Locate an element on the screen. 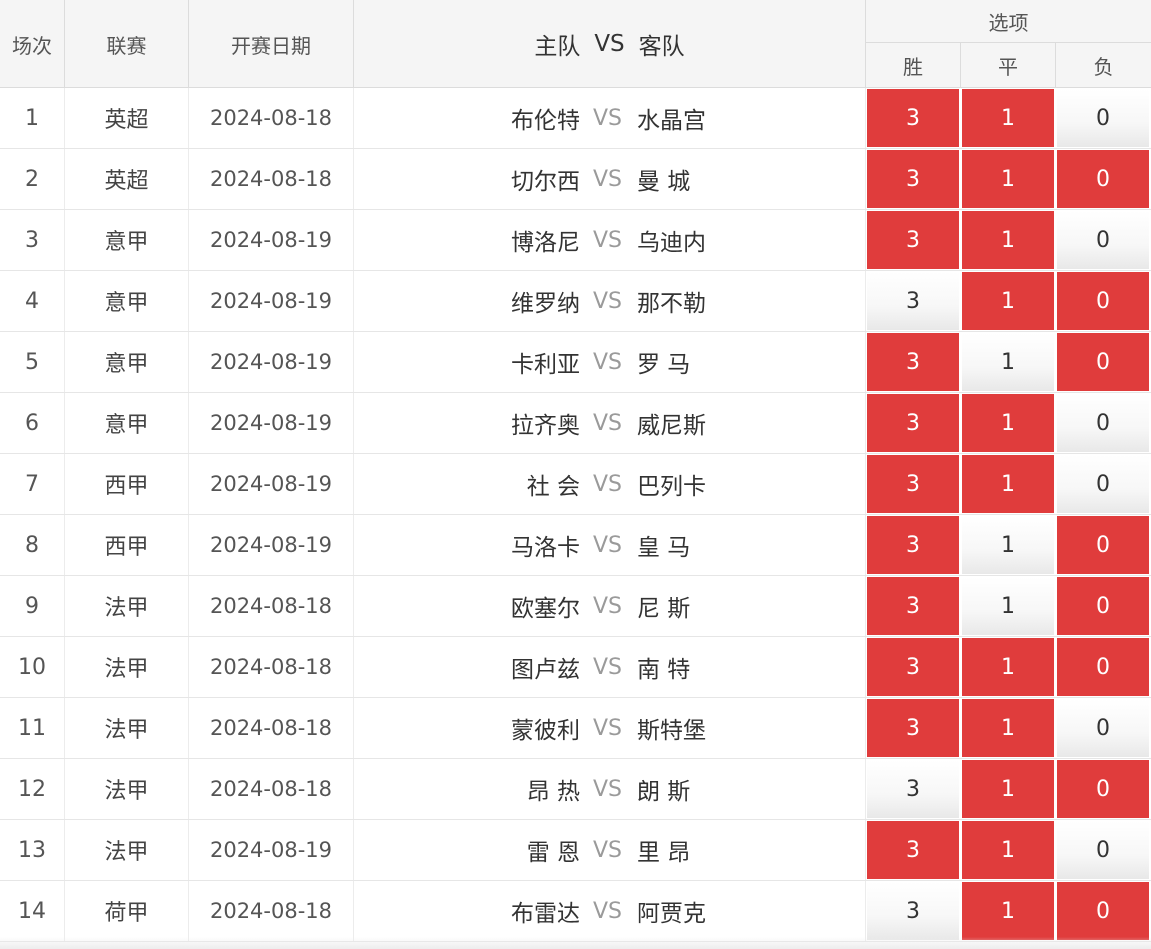 The width and height of the screenshot is (1151, 949). cell-no: 12 is located at coordinates (32, 789).